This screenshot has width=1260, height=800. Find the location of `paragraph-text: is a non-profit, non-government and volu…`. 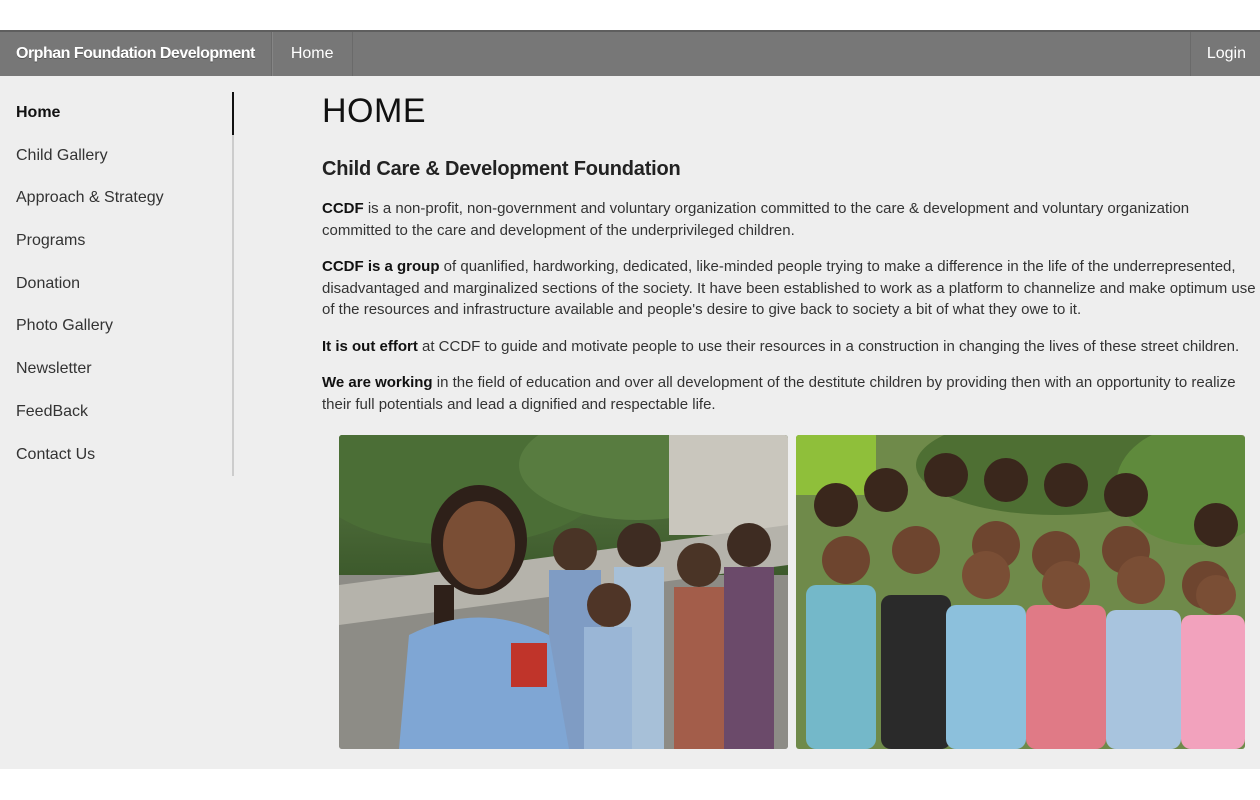

paragraph-text: is a non-profit, non-government and volu… is located at coordinates (756, 219).